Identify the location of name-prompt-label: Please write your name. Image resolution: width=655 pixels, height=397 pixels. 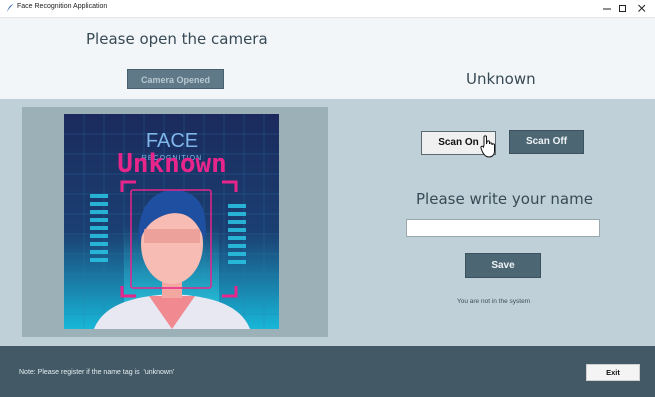
(504, 199).